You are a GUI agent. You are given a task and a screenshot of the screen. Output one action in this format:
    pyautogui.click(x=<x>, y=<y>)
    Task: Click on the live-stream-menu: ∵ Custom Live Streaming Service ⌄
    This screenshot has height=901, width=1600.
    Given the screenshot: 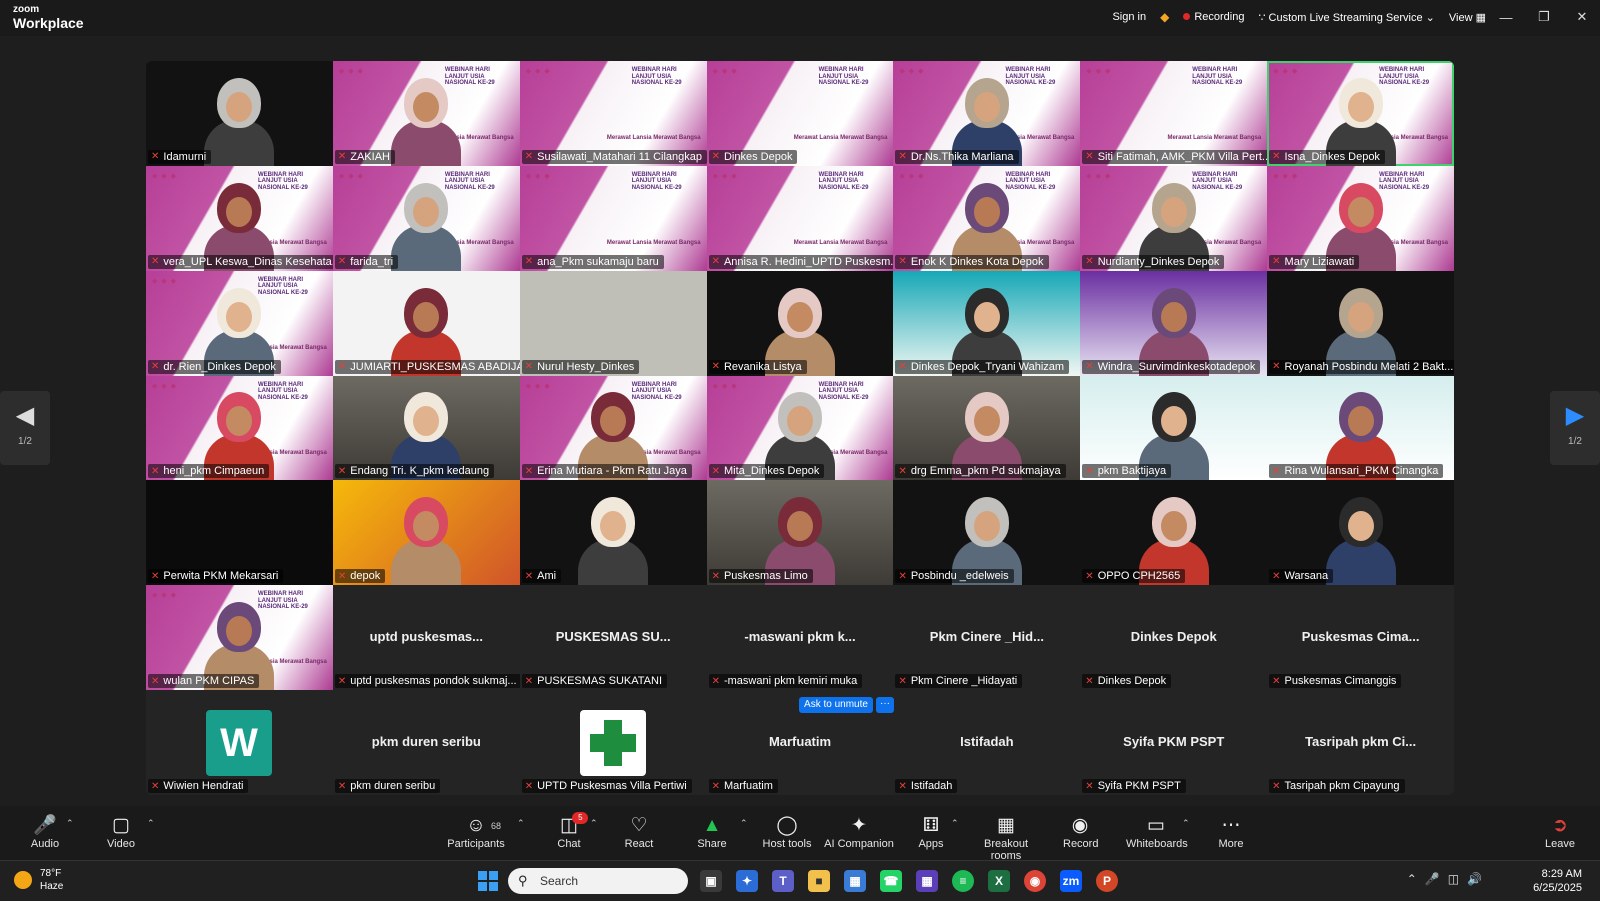 What is the action you would take?
    pyautogui.click(x=1346, y=17)
    